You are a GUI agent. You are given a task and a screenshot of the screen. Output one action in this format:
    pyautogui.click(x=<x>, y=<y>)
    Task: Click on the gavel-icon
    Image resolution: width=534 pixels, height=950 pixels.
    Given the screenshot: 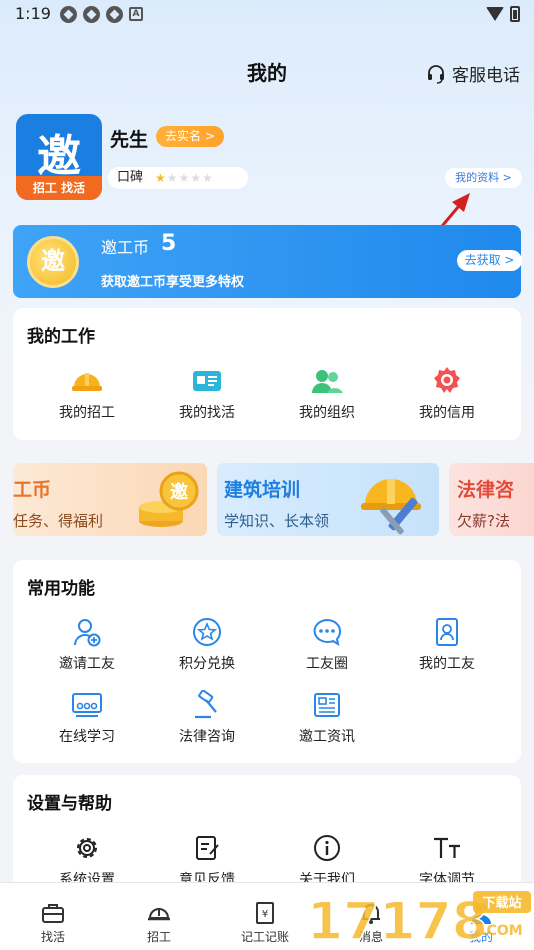 What is the action you would take?
    pyautogui.click(x=206, y=704)
    